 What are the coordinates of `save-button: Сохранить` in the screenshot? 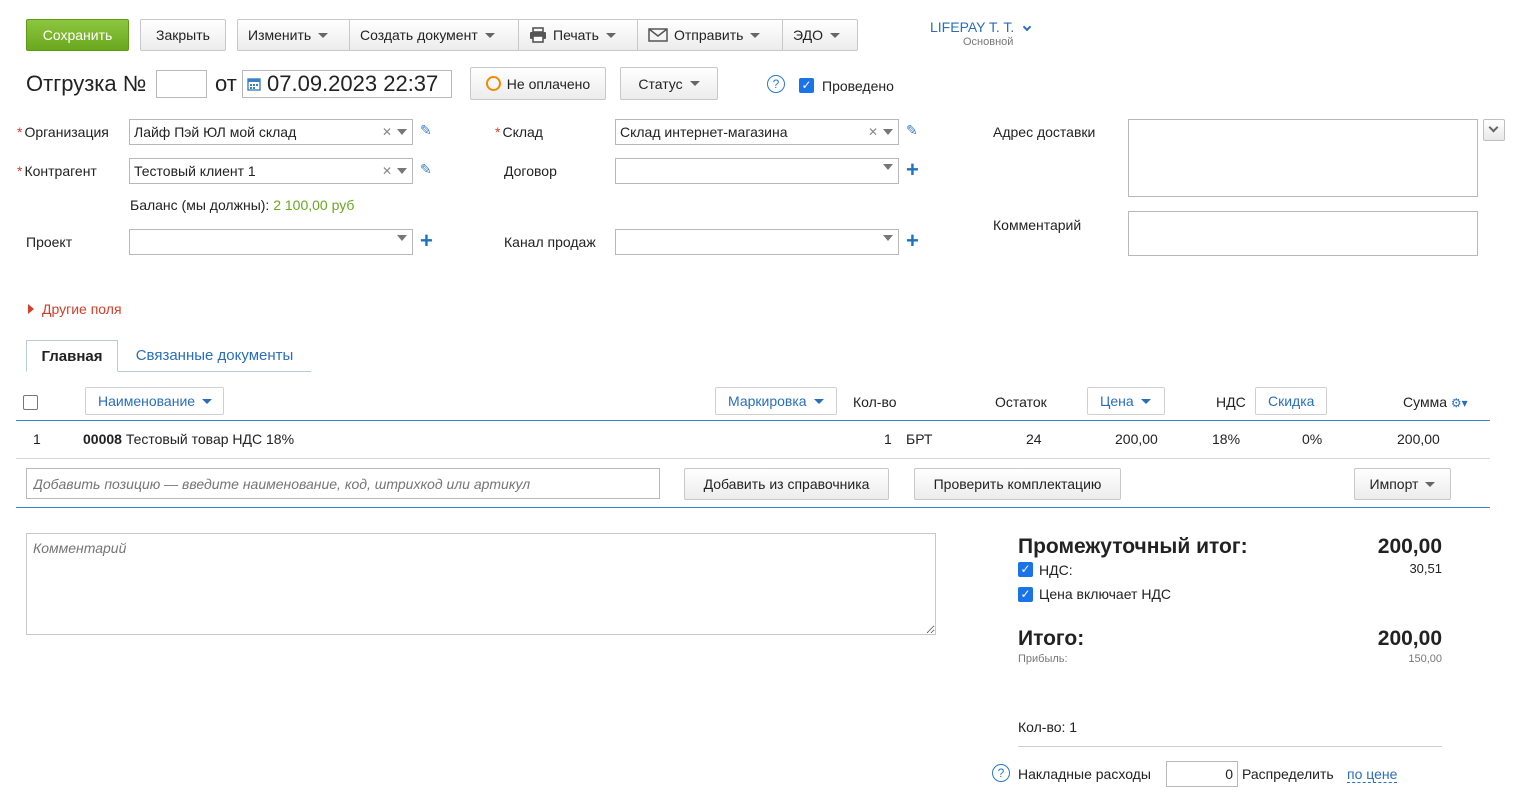 It's located at (77, 35).